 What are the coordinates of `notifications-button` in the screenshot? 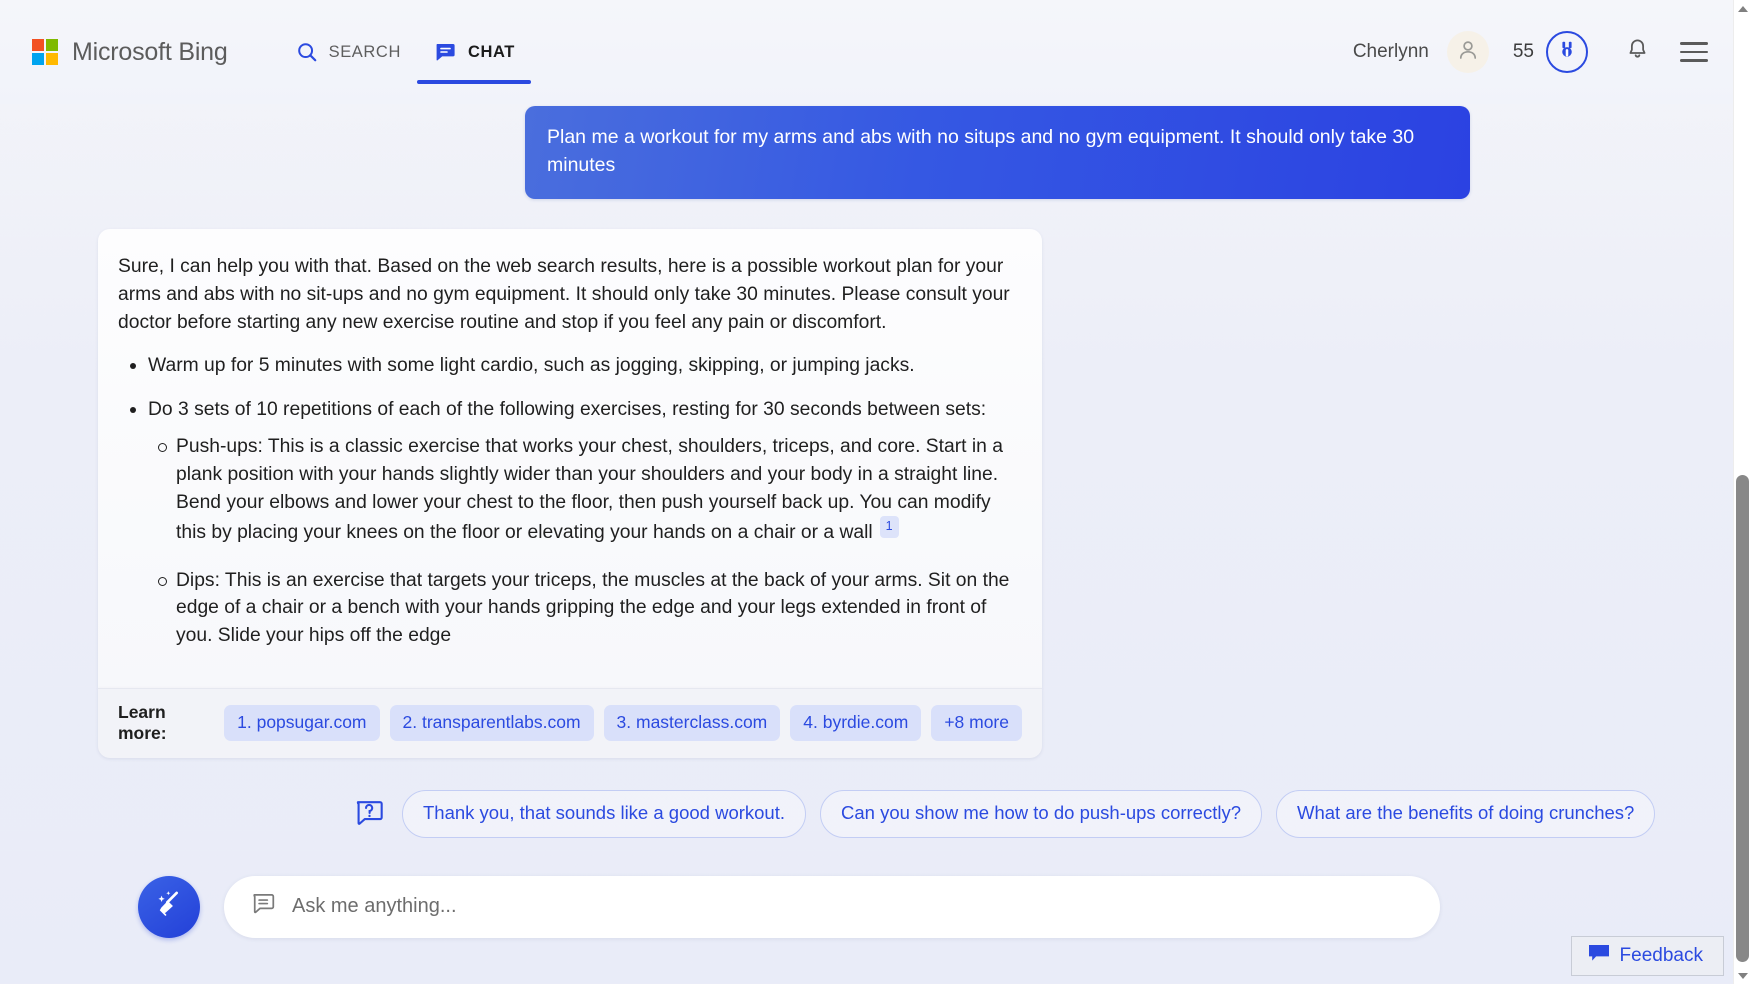 It's located at (1637, 52).